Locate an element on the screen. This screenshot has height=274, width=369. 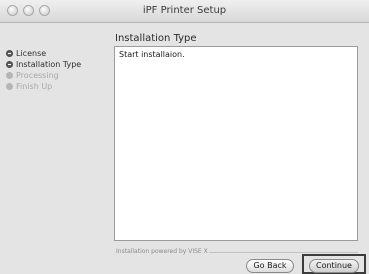
title-bar: iPF Printer Setup is located at coordinates (184, 11).